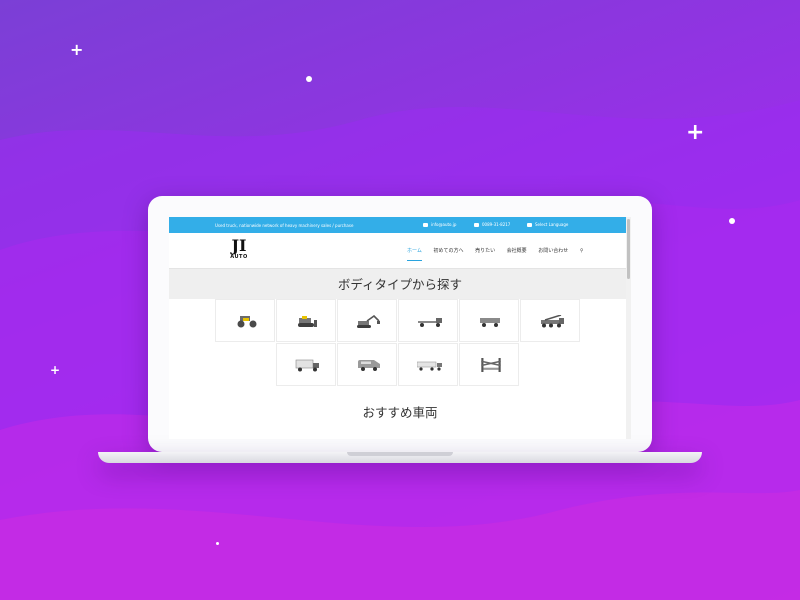 Image resolution: width=800 pixels, height=600 pixels. I want to click on vehicle-tile-bulldozer, so click(306, 320).